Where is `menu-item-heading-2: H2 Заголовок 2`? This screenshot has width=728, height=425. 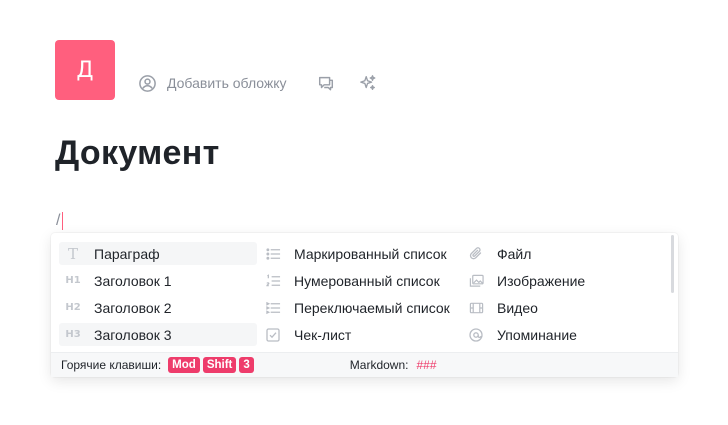
menu-item-heading-2: H2 Заголовок 2 is located at coordinates (158, 307).